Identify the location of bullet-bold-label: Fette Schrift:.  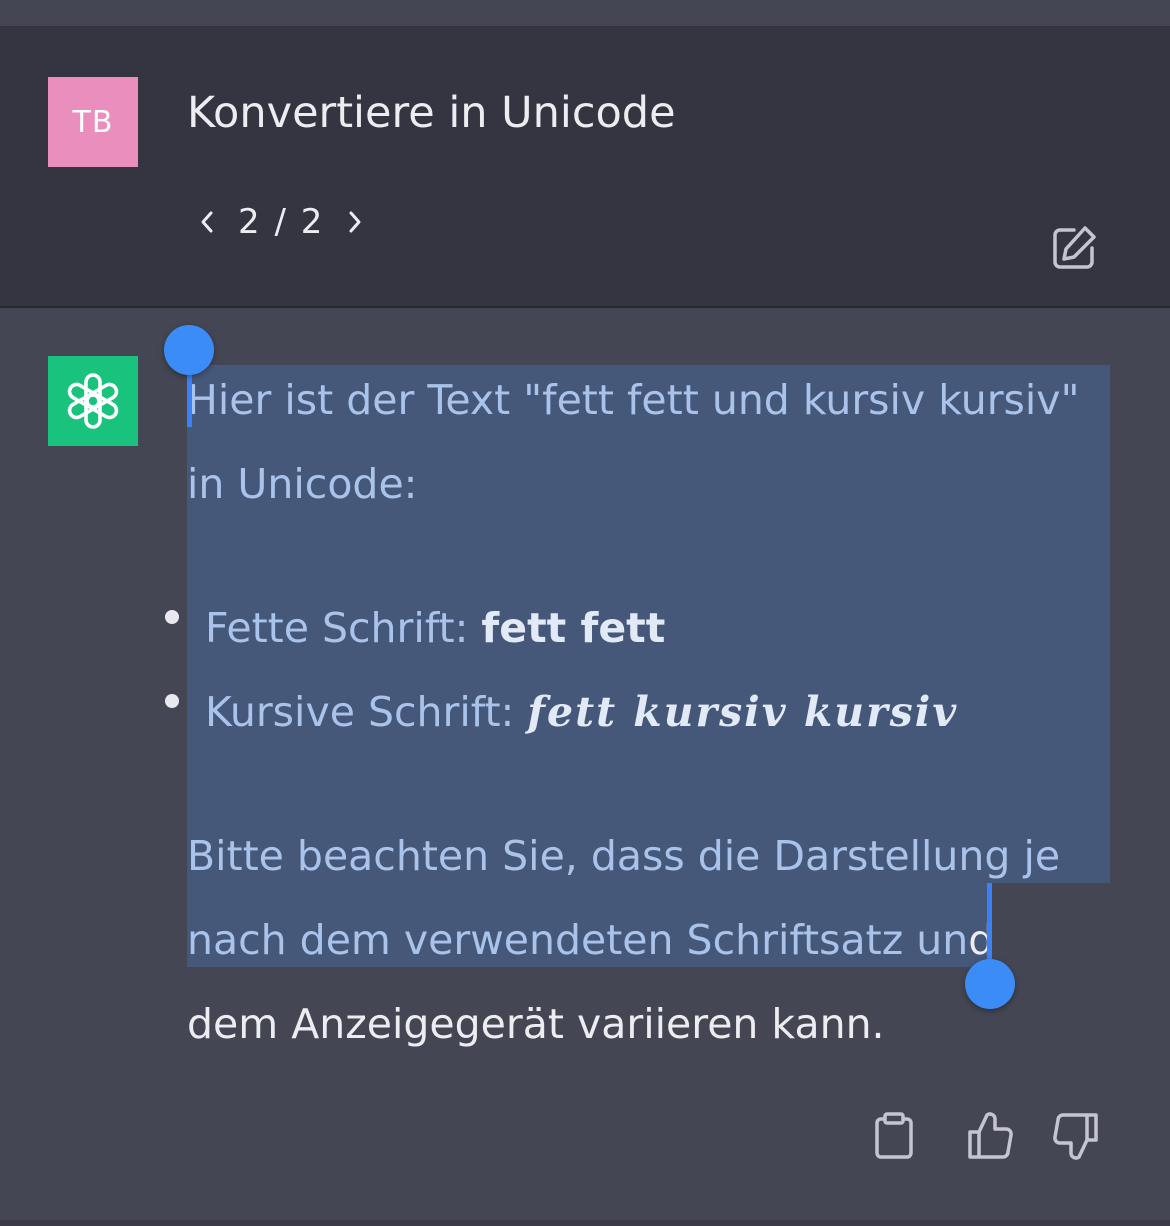
(343, 628).